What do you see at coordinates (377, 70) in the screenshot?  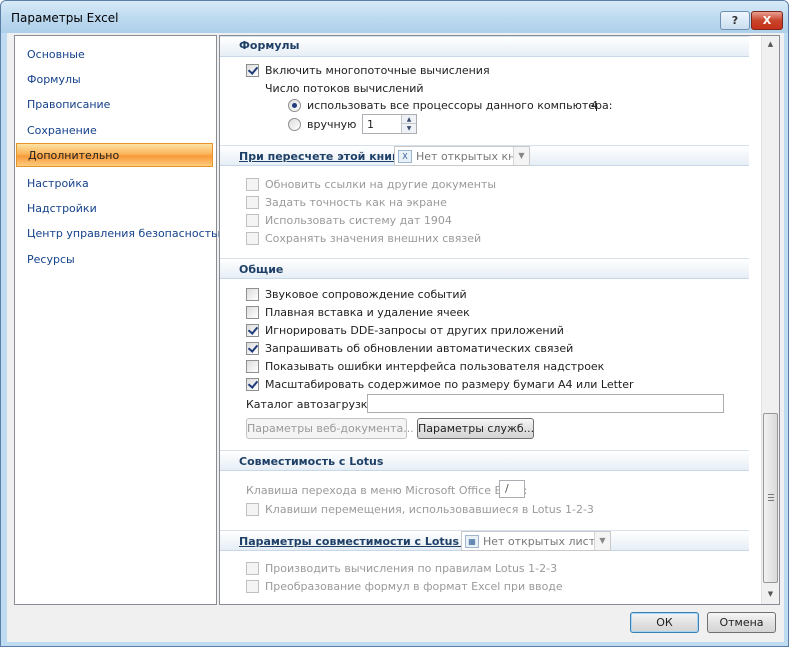 I see `multithread-label: Включить многопоточные вычисления` at bounding box center [377, 70].